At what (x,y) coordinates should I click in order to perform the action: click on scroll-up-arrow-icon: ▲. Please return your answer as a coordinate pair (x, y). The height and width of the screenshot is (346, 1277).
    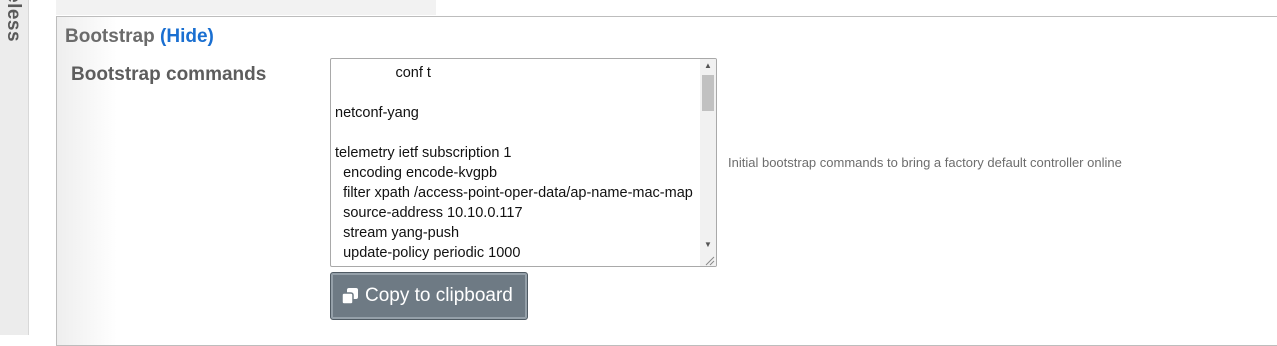
    Looking at the image, I should click on (708, 66).